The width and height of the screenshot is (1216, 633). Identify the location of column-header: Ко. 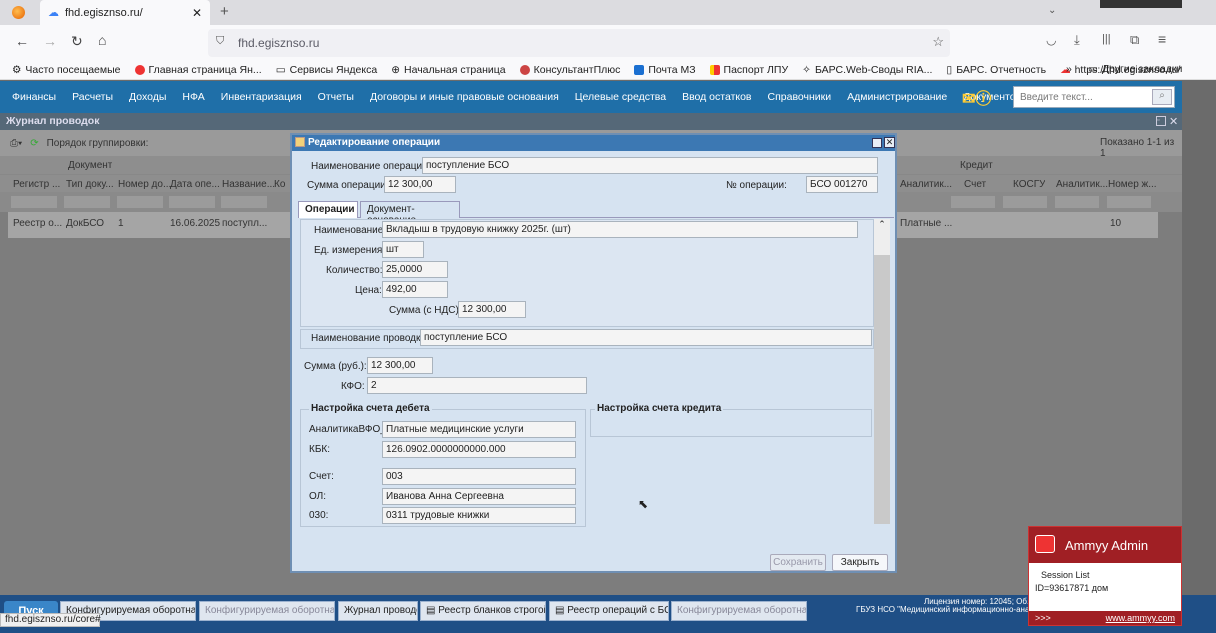
(279, 184).